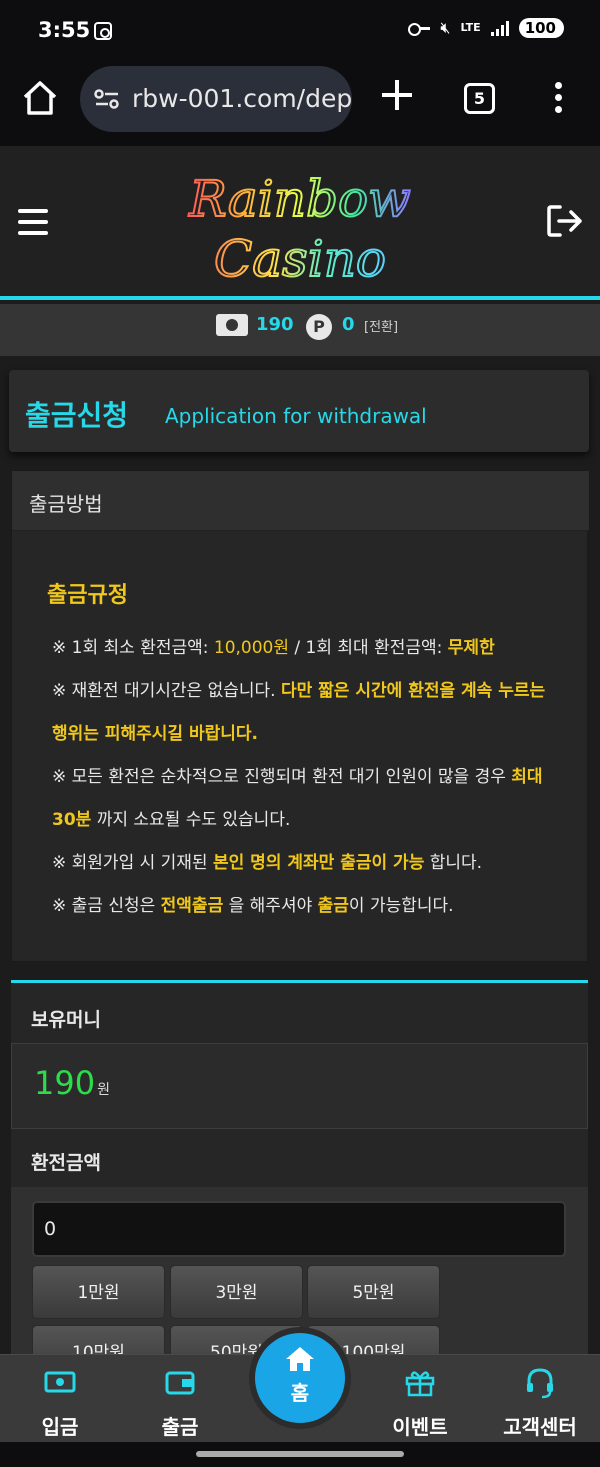 This screenshot has height=1467, width=600. What do you see at coordinates (66, 1020) in the screenshot?
I see `own-money-label: 보유머니` at bounding box center [66, 1020].